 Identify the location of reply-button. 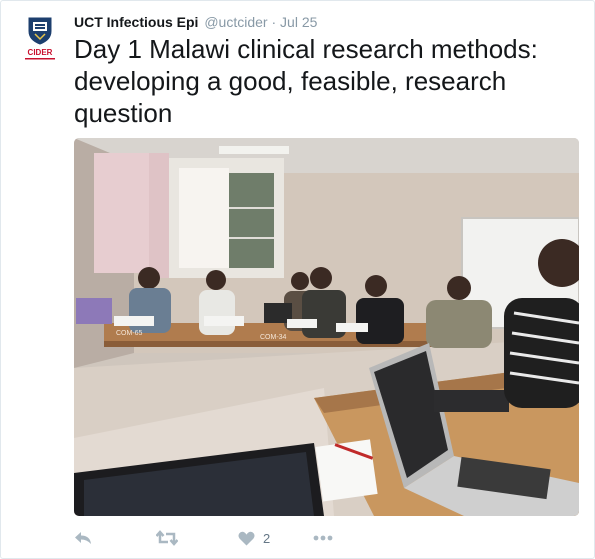
(83, 538).